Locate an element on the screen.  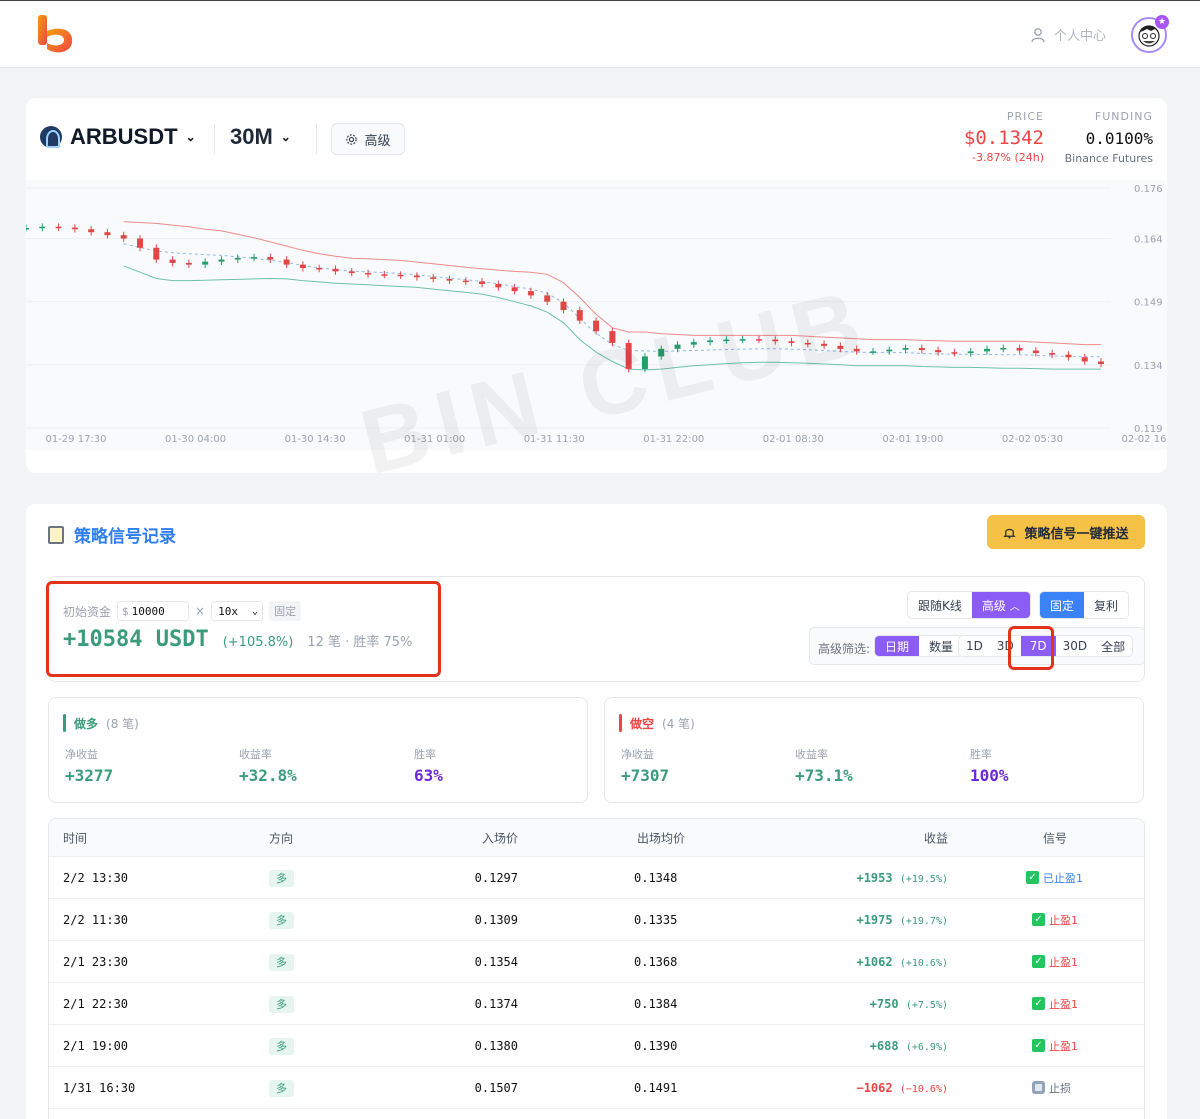
y-tick-label: 0.176 is located at coordinates (1148, 189).